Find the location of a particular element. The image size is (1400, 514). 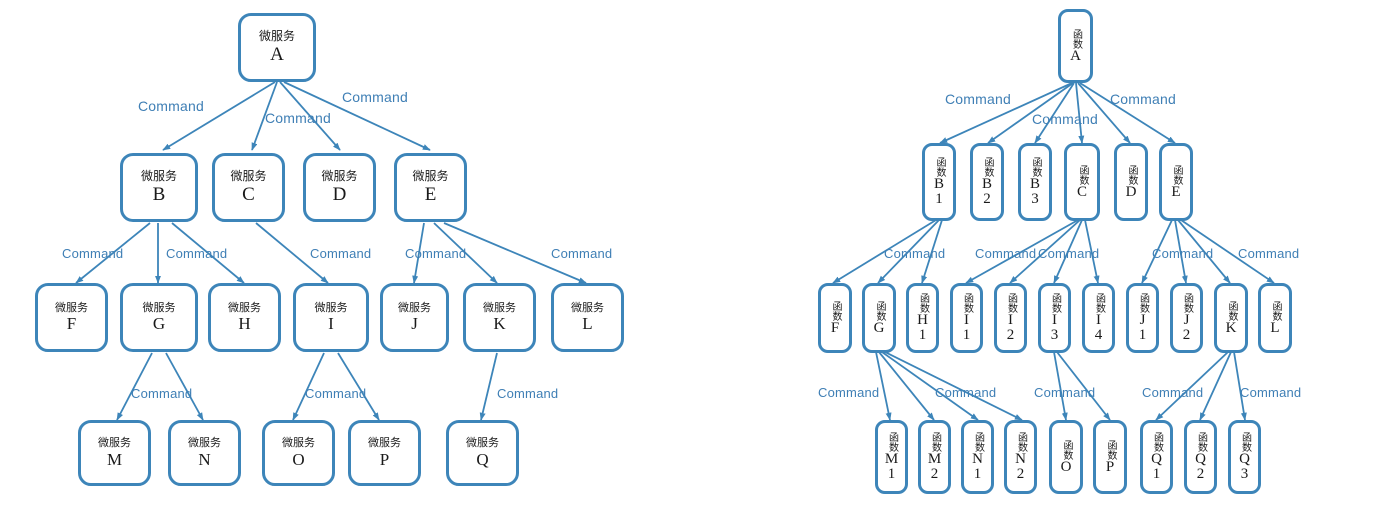

node-function-B1: 函数 B 1 is located at coordinates (939, 182).